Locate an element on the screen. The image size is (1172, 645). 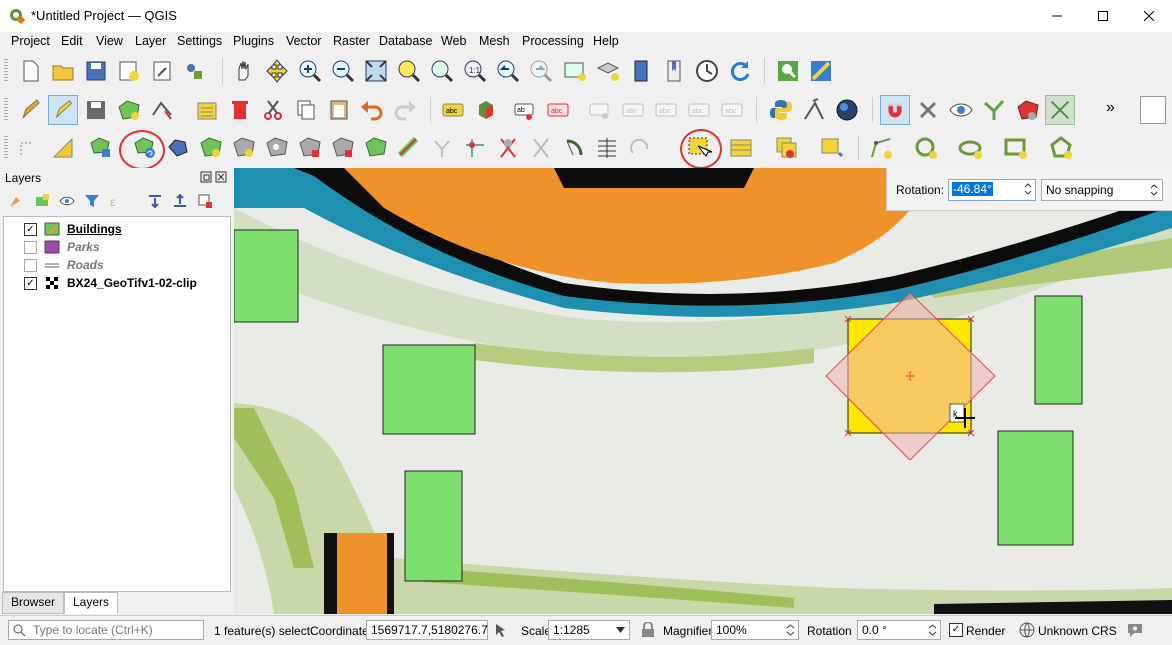
layer-row-roads: Roads is located at coordinates (116, 265).